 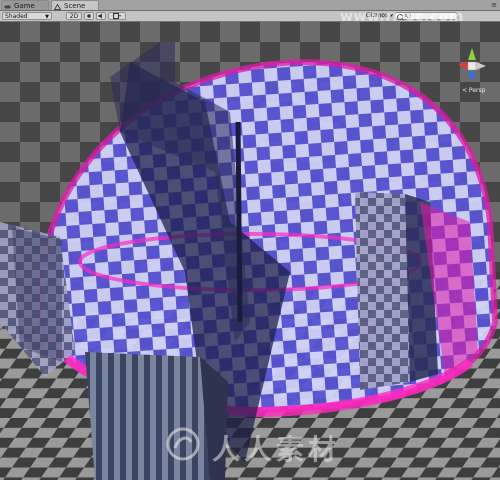 I want to click on window-menu-icon: ≡, so click(x=494, y=5).